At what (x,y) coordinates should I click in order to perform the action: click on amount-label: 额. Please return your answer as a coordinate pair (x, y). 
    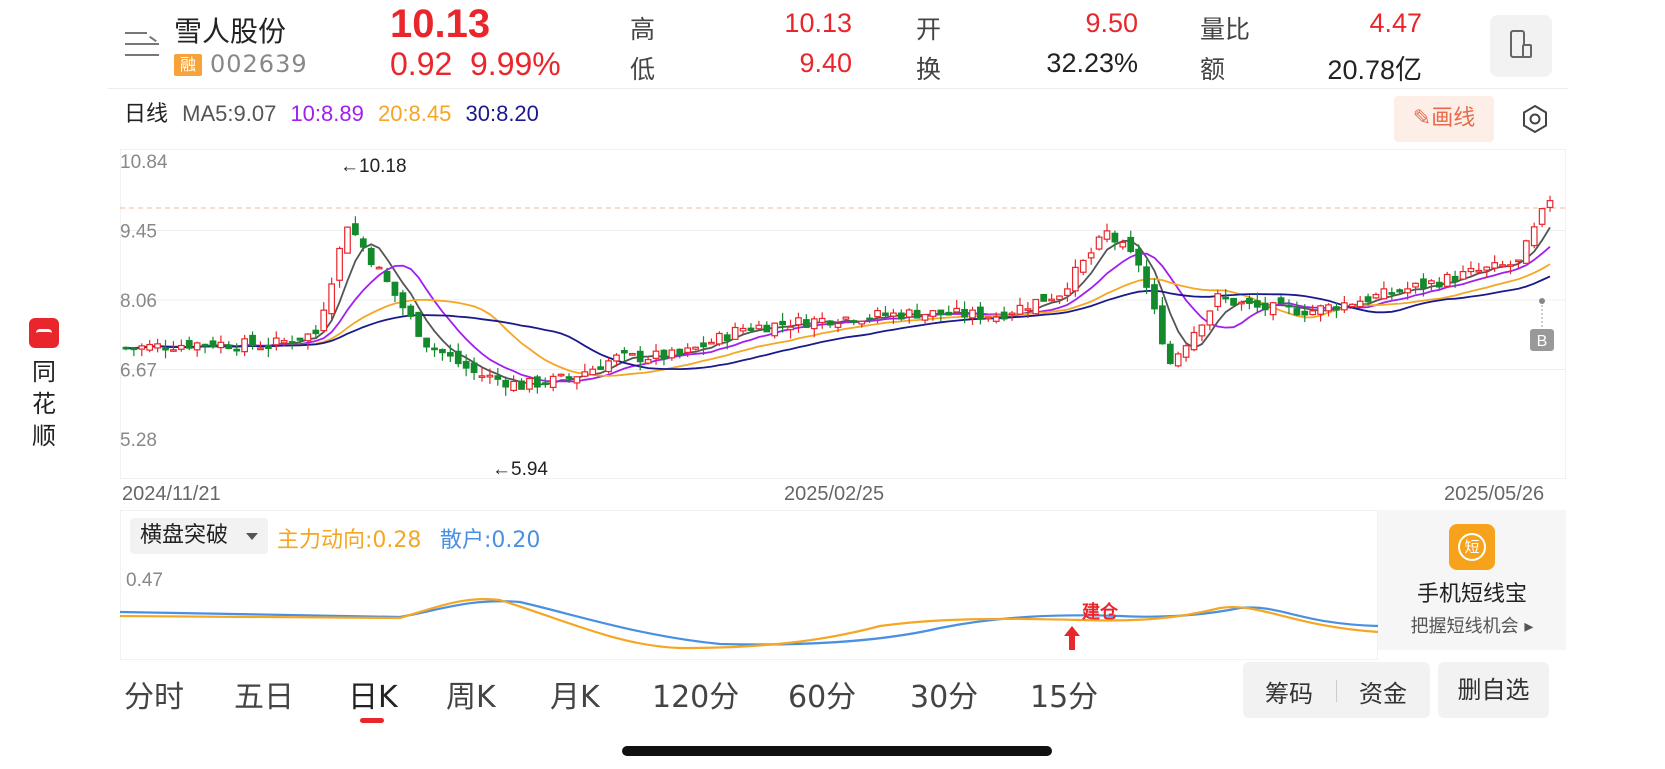
    Looking at the image, I should click on (1213, 69).